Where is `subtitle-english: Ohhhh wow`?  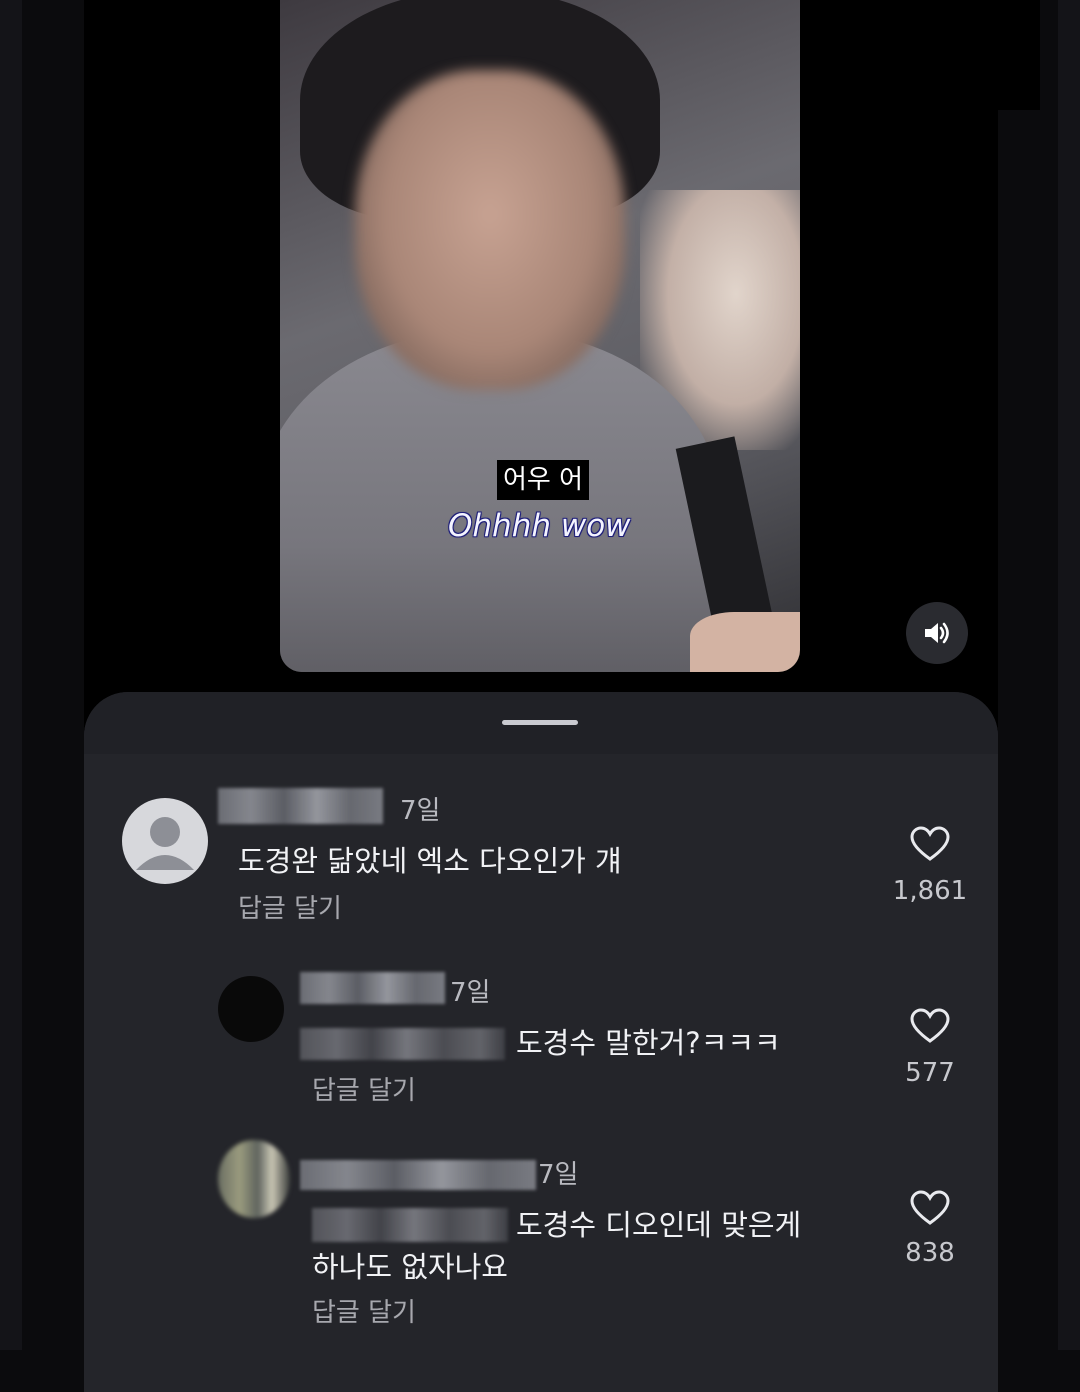
subtitle-english: Ohhhh wow is located at coordinates (539, 526).